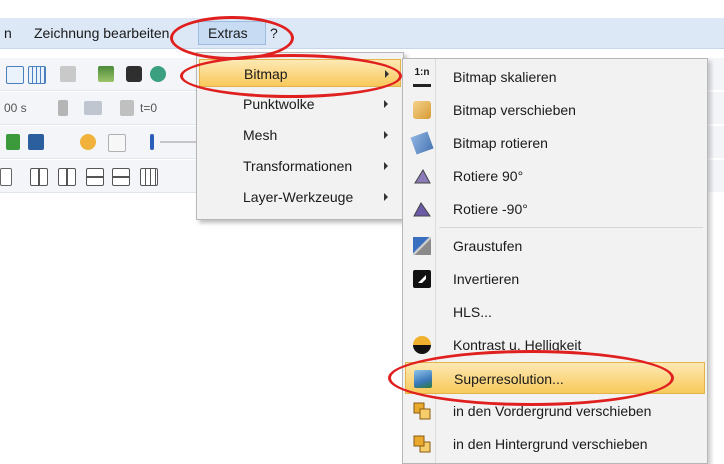 Image resolution: width=724 pixels, height=464 pixels. I want to click on submenu-item-invertieren: Invertieren, so click(555, 279).